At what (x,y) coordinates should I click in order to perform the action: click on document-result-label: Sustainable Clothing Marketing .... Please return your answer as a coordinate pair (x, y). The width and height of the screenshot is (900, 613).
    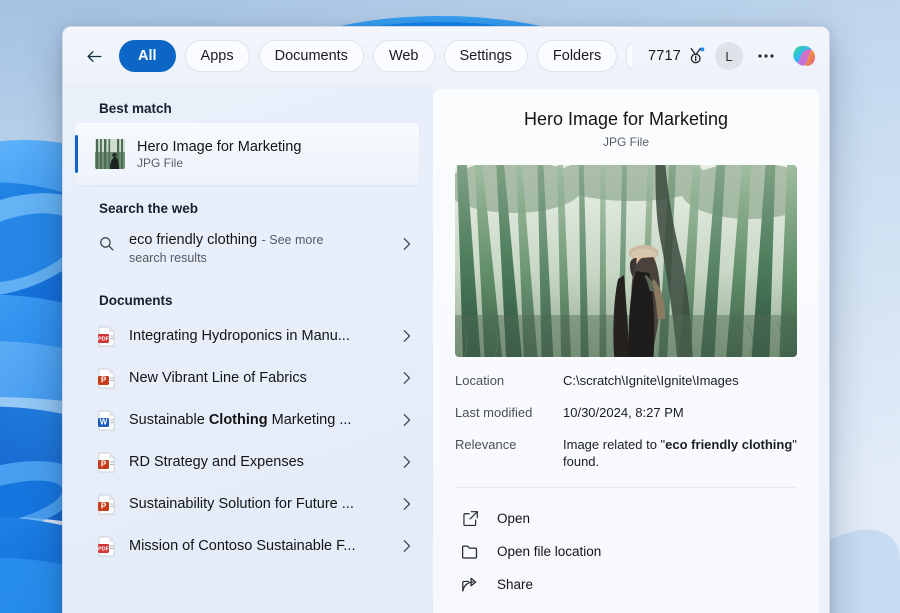
    Looking at the image, I should click on (240, 420).